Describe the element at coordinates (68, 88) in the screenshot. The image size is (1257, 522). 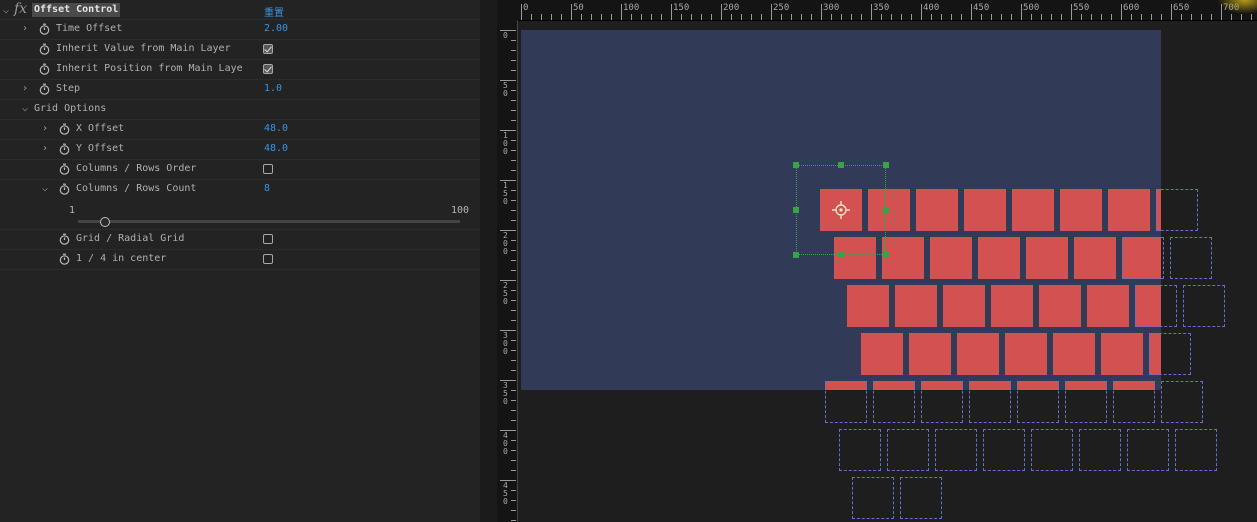
I see `property-label: Step` at that location.